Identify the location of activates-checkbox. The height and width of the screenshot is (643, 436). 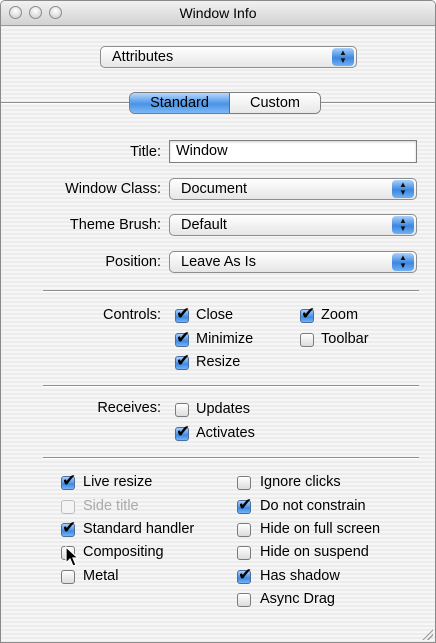
(182, 432).